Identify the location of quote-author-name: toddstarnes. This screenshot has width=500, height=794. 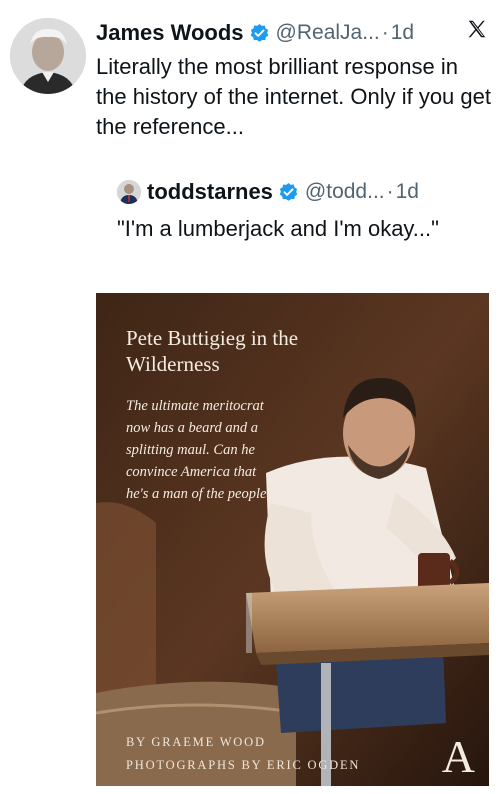
(210, 192).